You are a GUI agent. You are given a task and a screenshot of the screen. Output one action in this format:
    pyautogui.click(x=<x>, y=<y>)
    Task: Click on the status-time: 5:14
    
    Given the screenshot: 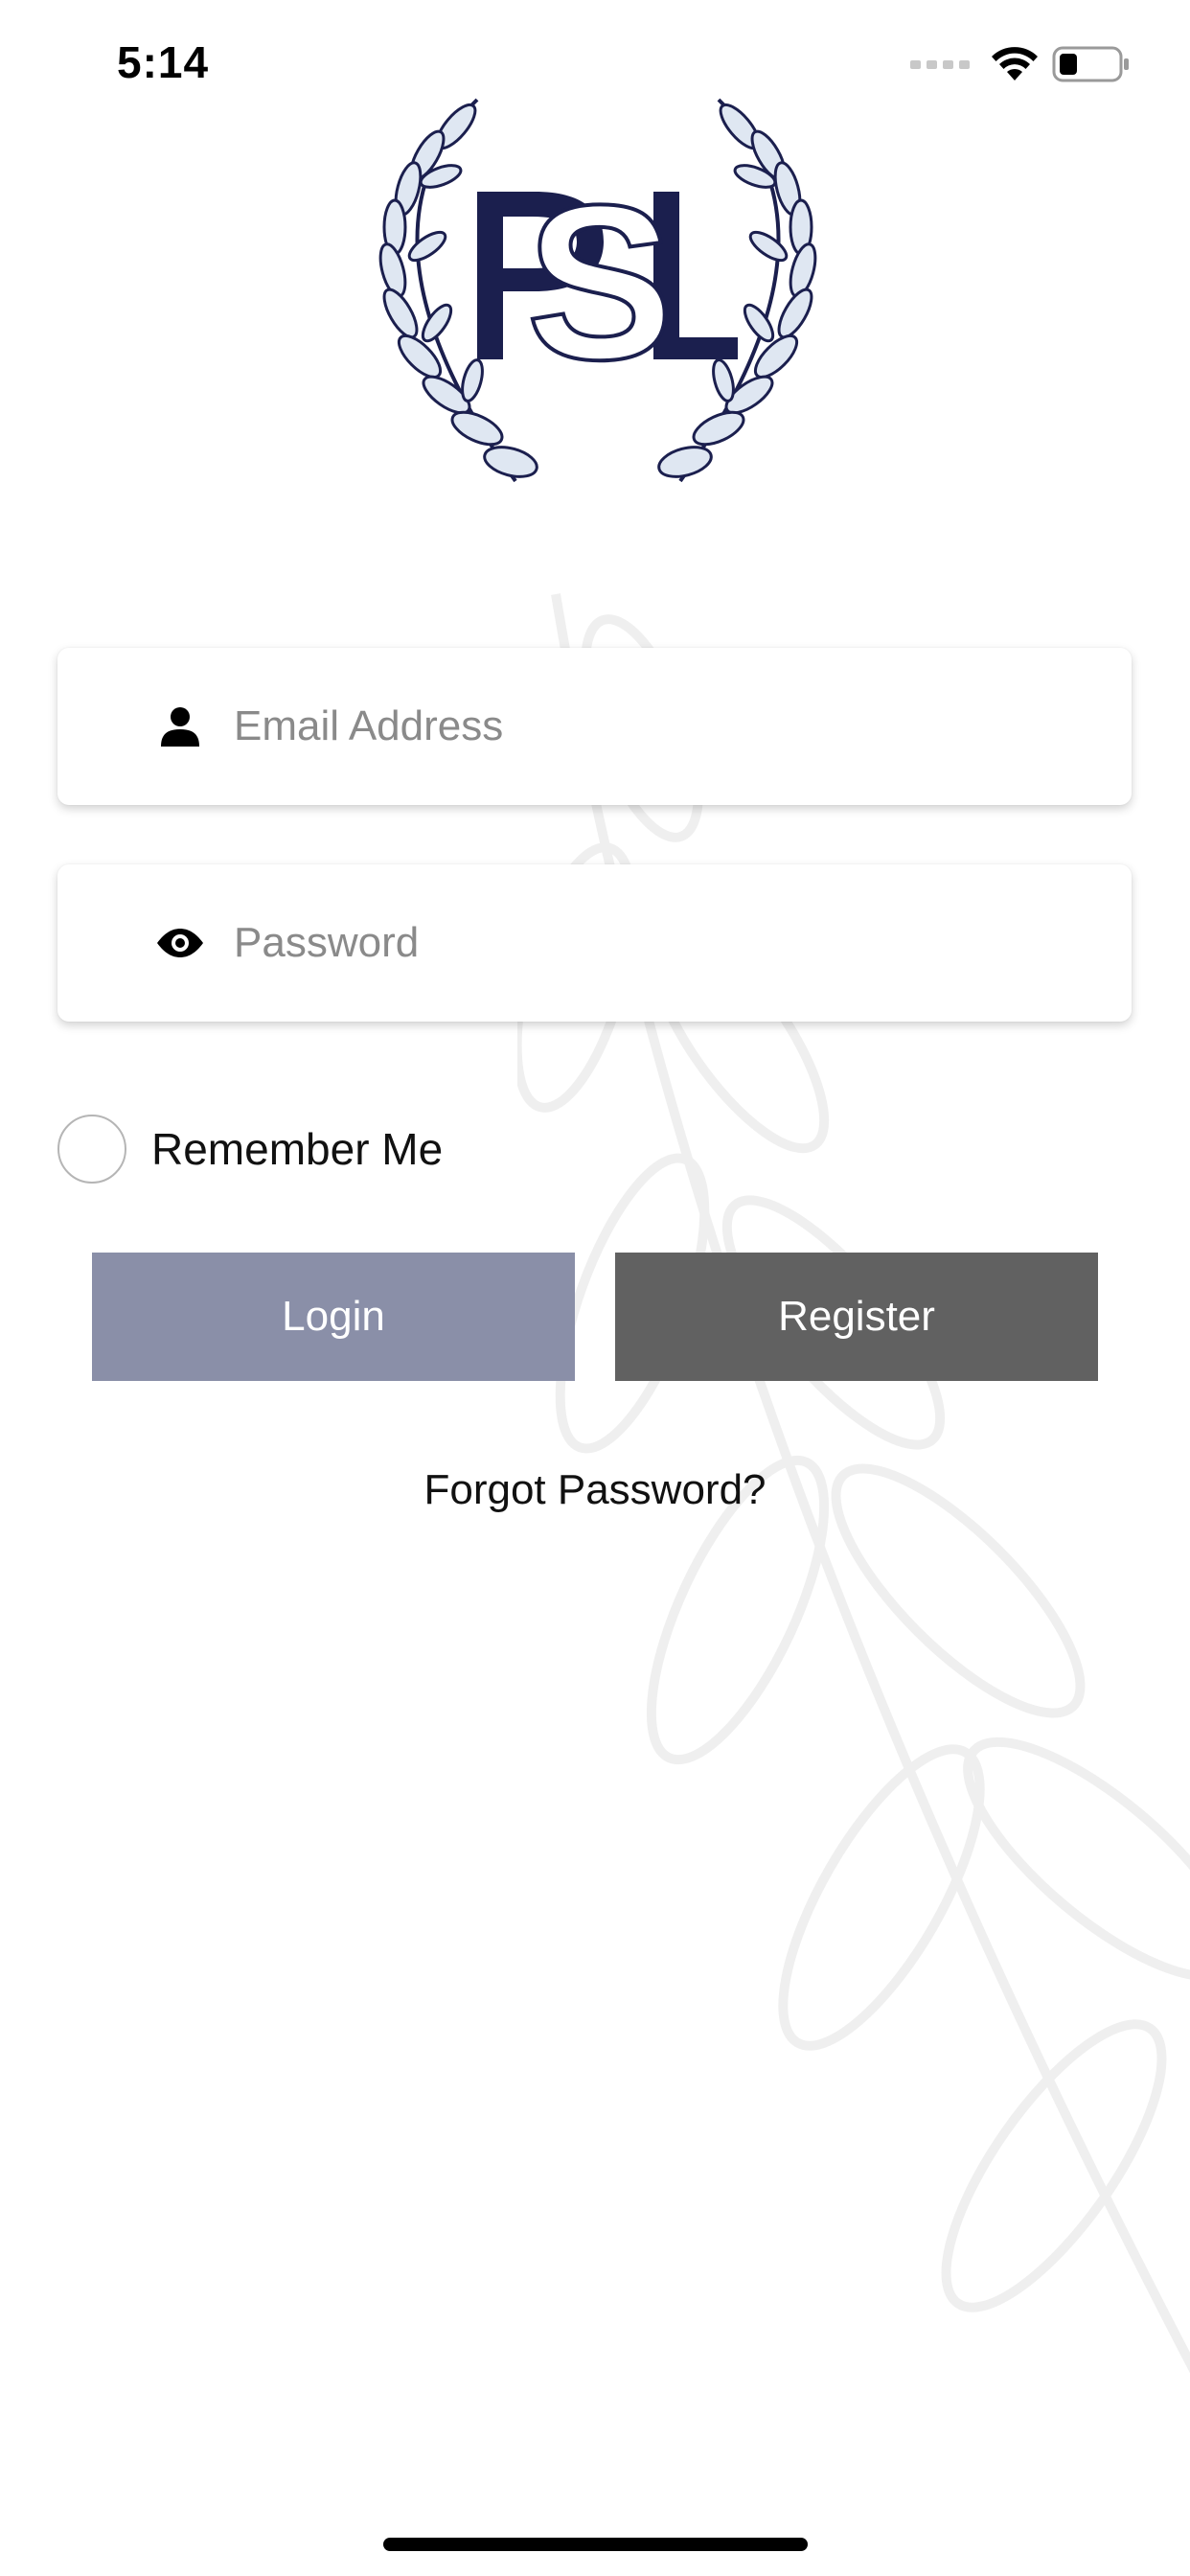 What is the action you would take?
    pyautogui.click(x=163, y=62)
    